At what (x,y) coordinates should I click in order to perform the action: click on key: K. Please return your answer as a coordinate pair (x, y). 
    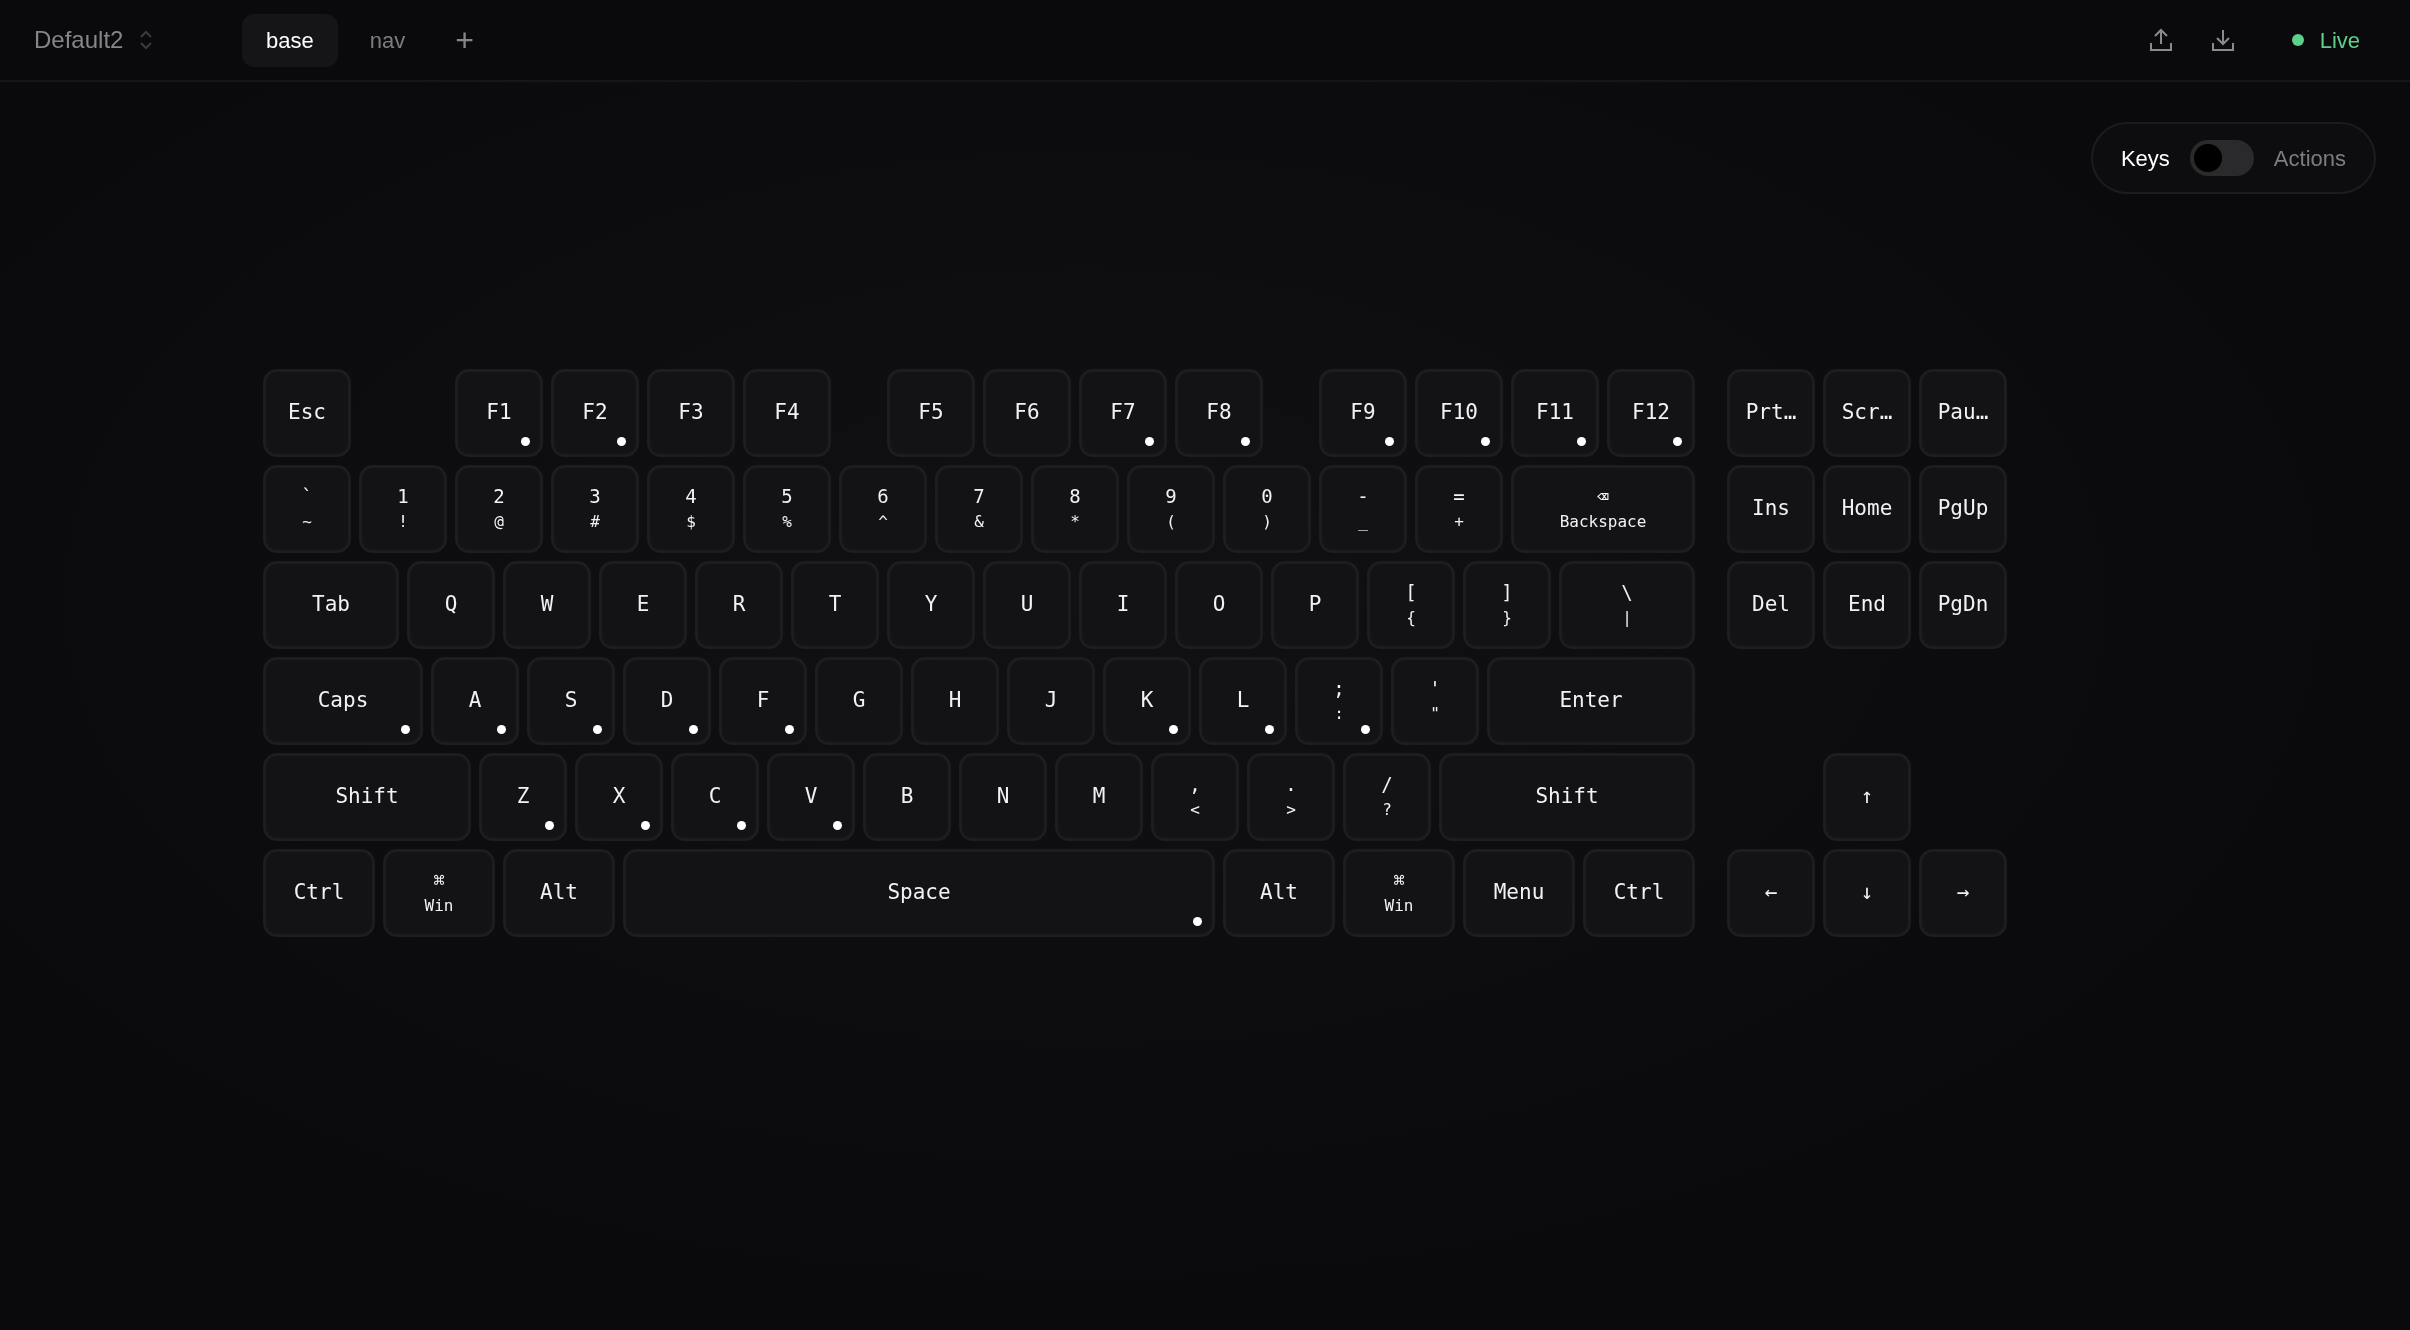
    Looking at the image, I should click on (1147, 701).